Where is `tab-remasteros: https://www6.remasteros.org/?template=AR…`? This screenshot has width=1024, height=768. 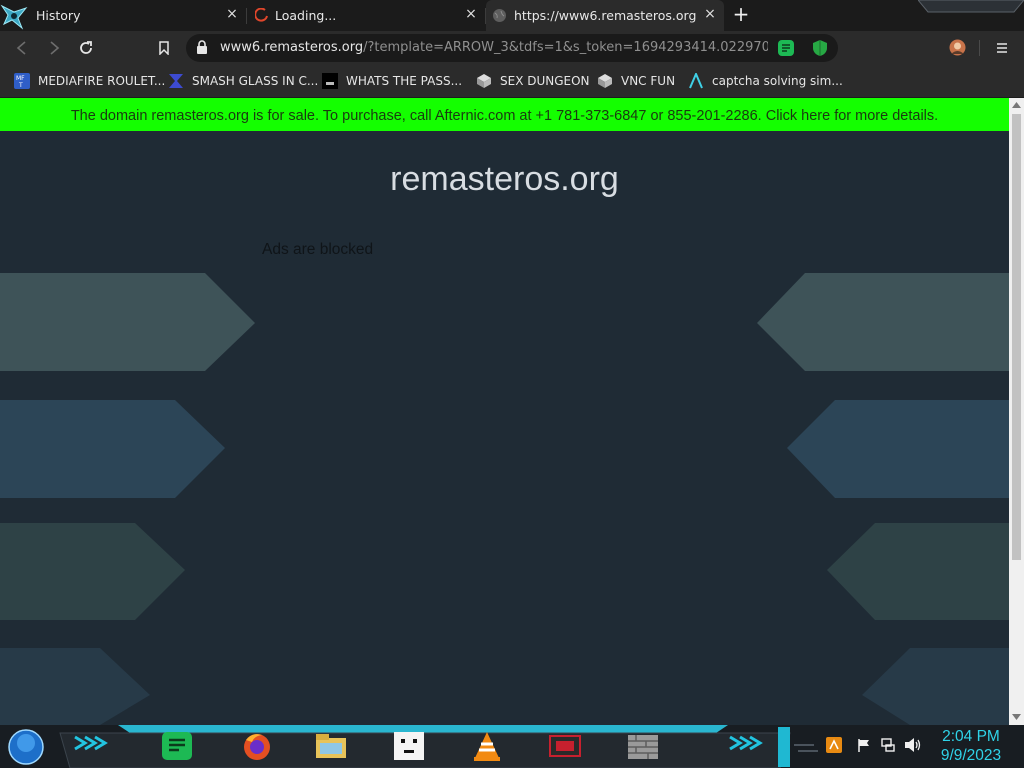
tab-remasteros: https://www6.remasteros.org/?template=AR… is located at coordinates (605, 15).